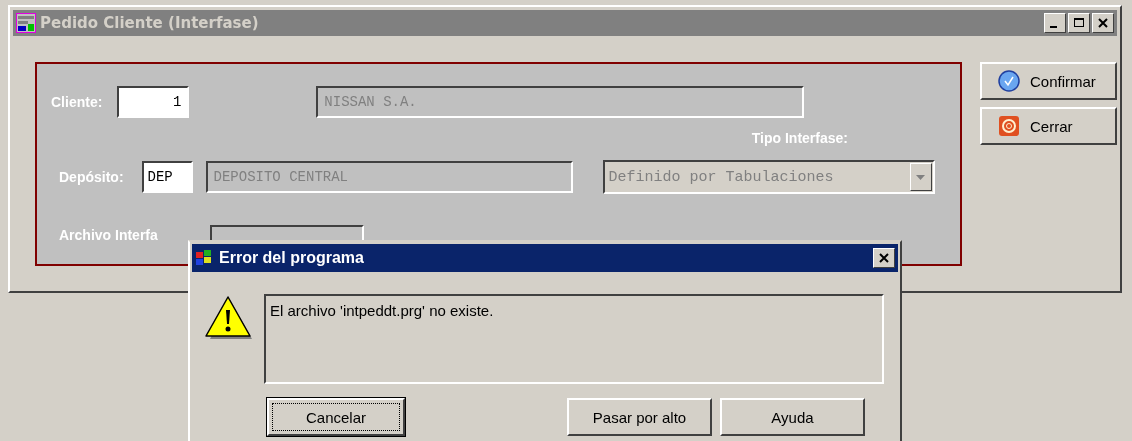 This screenshot has height=441, width=1132. I want to click on dialog-title: Error del programa, so click(291, 258).